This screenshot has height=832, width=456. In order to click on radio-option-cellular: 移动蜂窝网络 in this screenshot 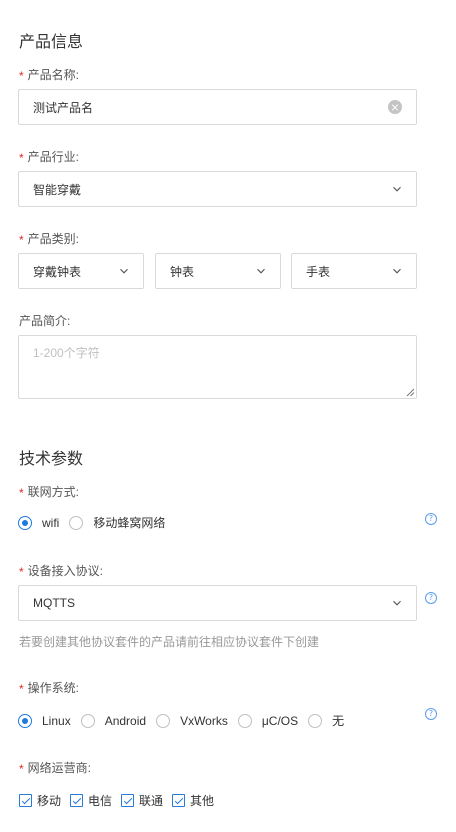, I will do `click(117, 522)`.